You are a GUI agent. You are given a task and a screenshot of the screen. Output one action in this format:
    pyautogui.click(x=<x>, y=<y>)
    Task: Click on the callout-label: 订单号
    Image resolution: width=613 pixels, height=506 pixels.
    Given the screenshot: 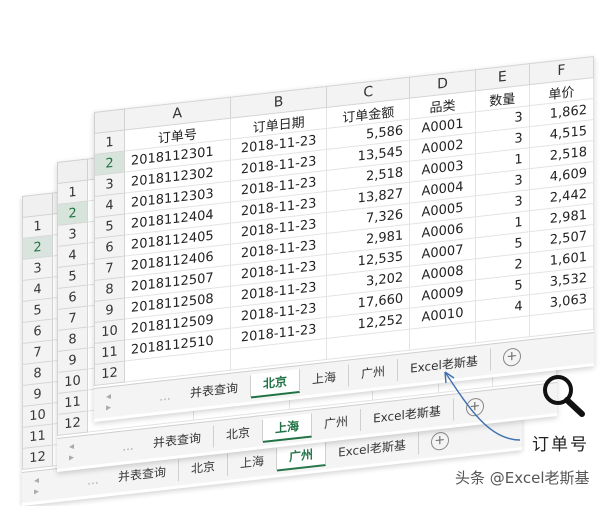 What is the action you would take?
    pyautogui.click(x=560, y=445)
    